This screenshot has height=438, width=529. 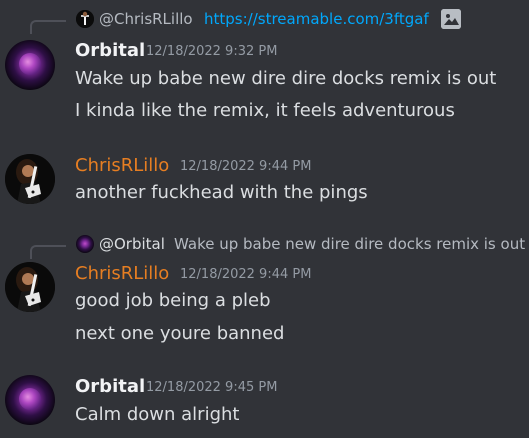 What do you see at coordinates (146, 19) in the screenshot?
I see `reply-author-name: @ChrisRLillo` at bounding box center [146, 19].